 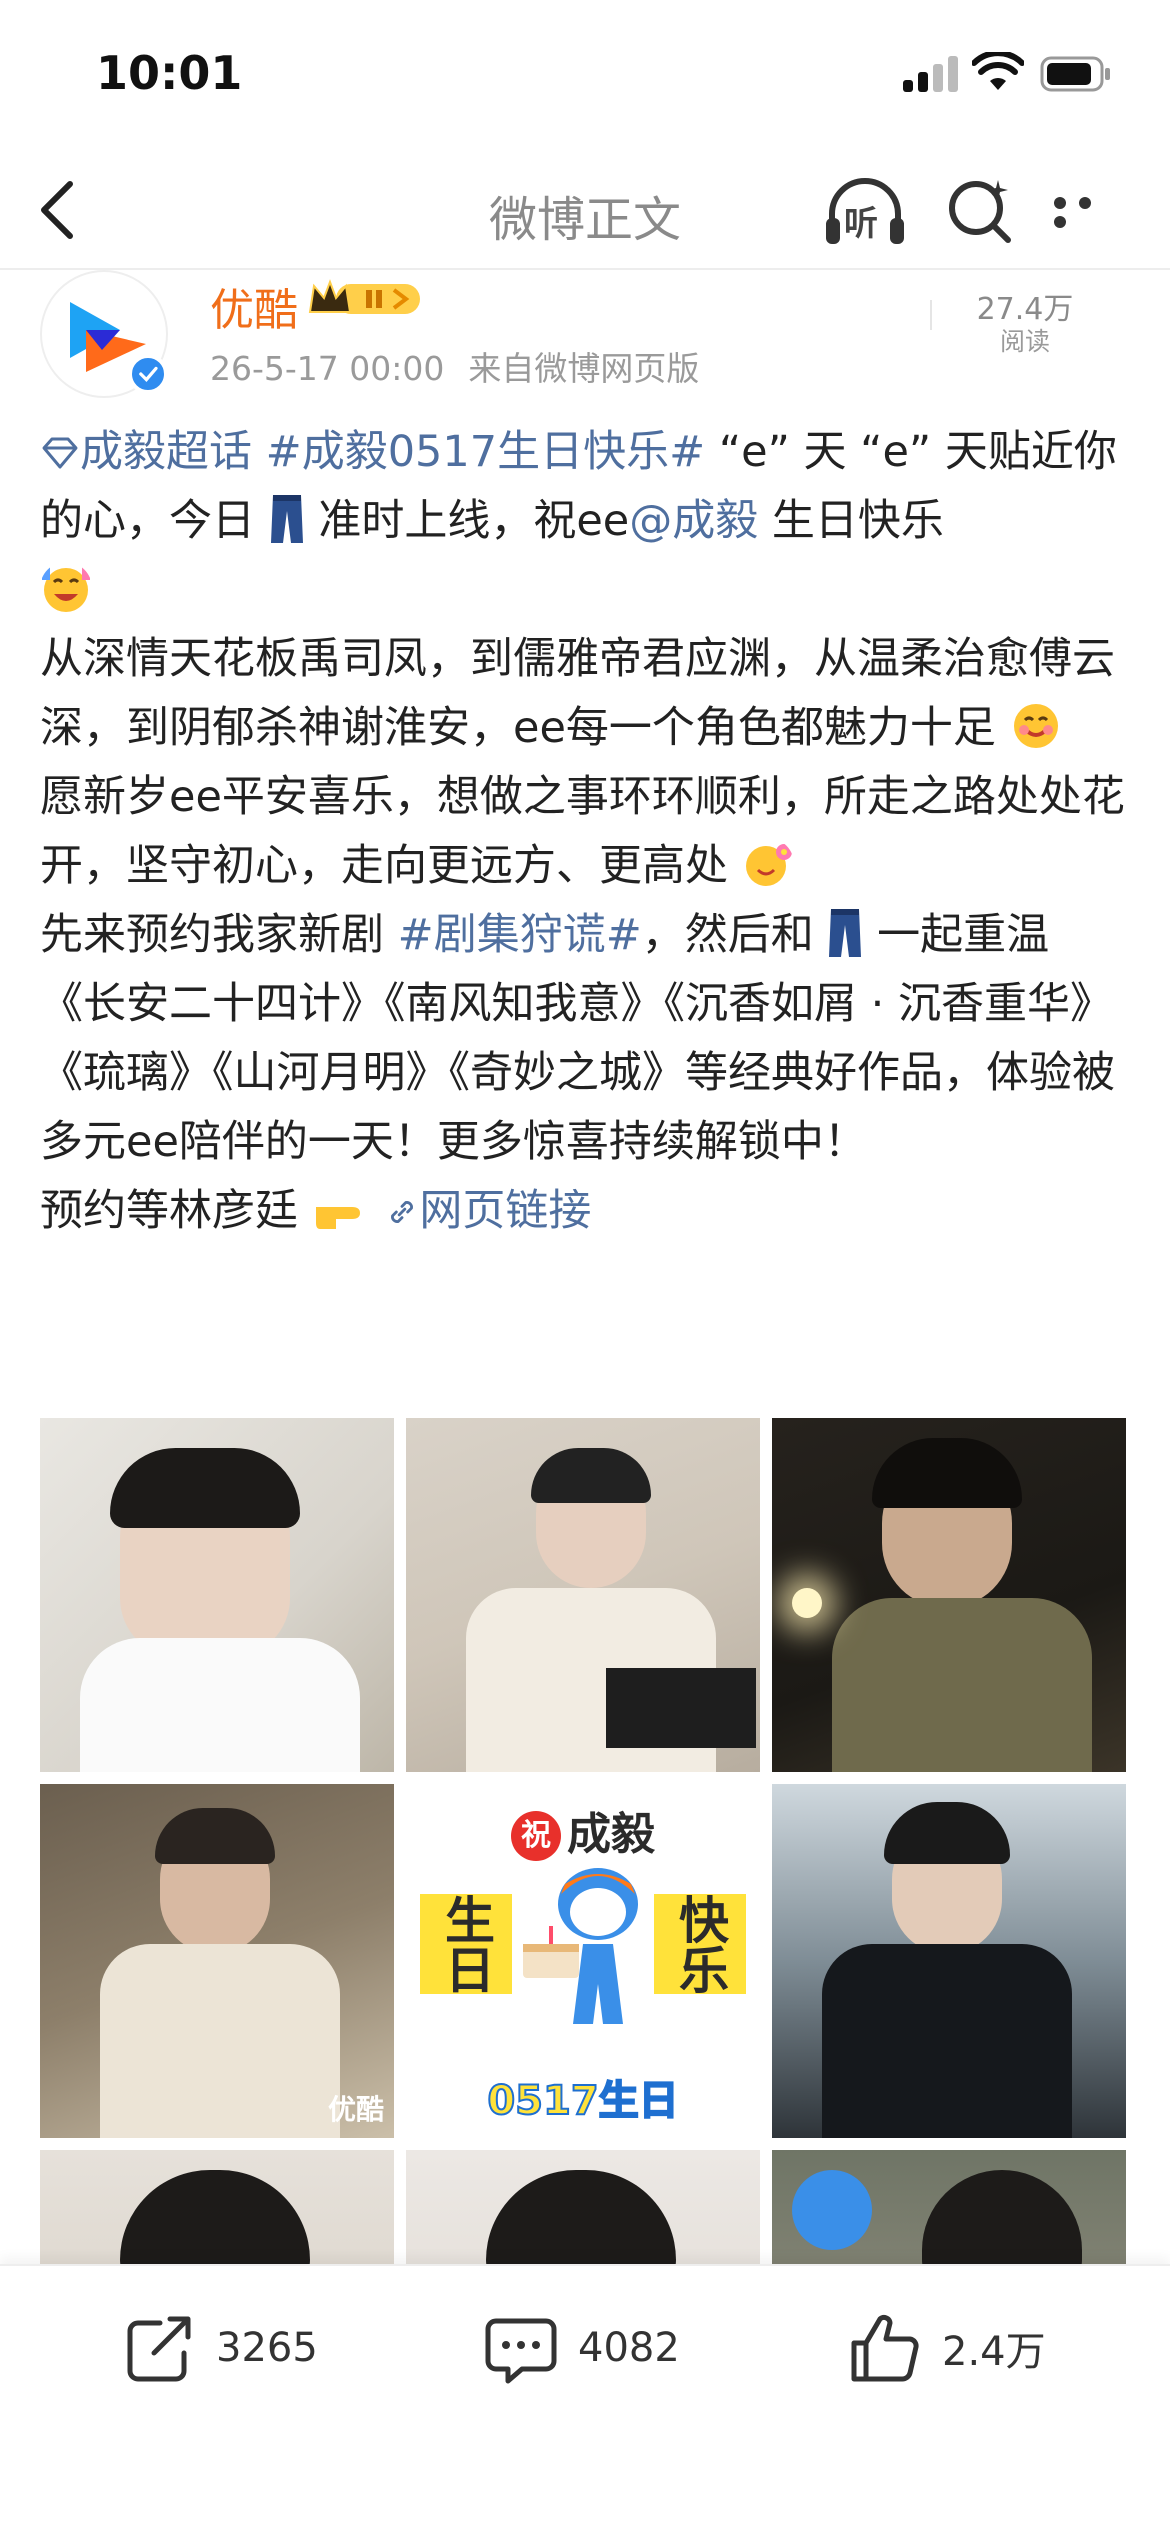 I want to click on hug-face-emoji-icon, so click(x=1035, y=726).